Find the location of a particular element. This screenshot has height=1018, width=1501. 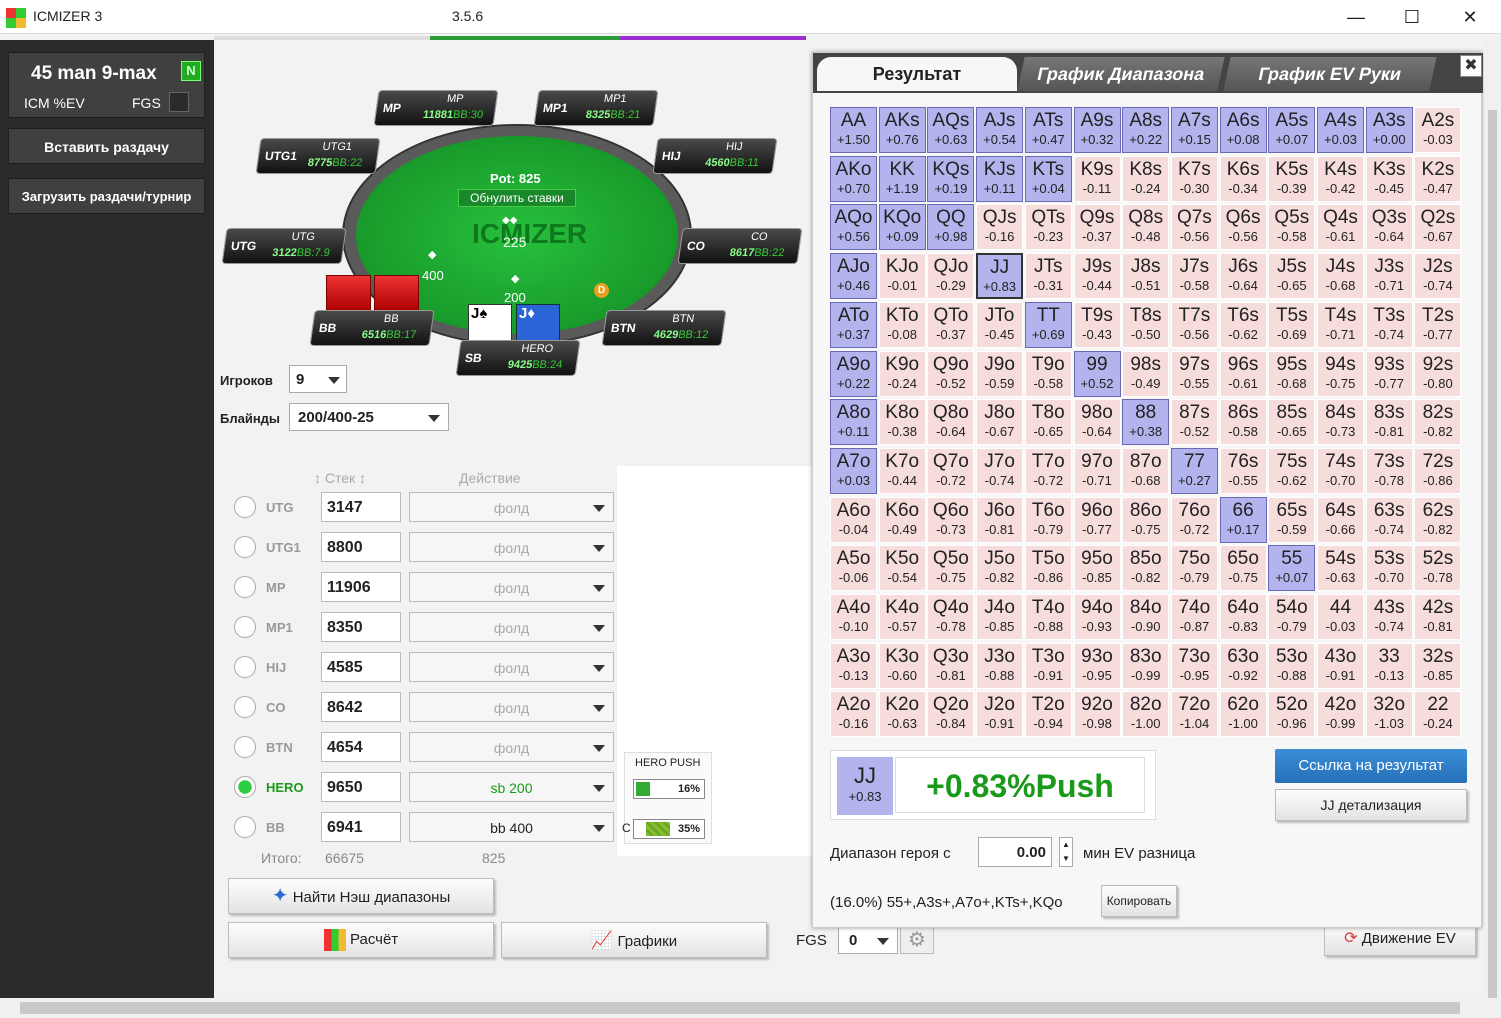

hand-cell: 84o -0.90 is located at coordinates (1146, 617).